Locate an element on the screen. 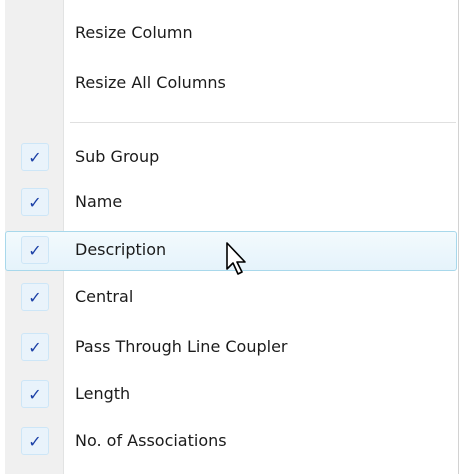  menu-item-sub-group: ✓ Sub Group is located at coordinates (231, 158).